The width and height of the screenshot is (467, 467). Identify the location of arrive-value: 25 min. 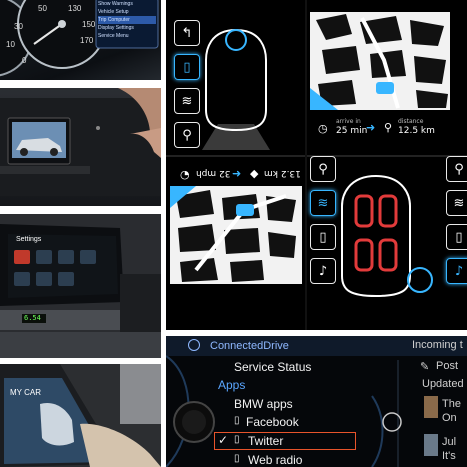
(352, 131).